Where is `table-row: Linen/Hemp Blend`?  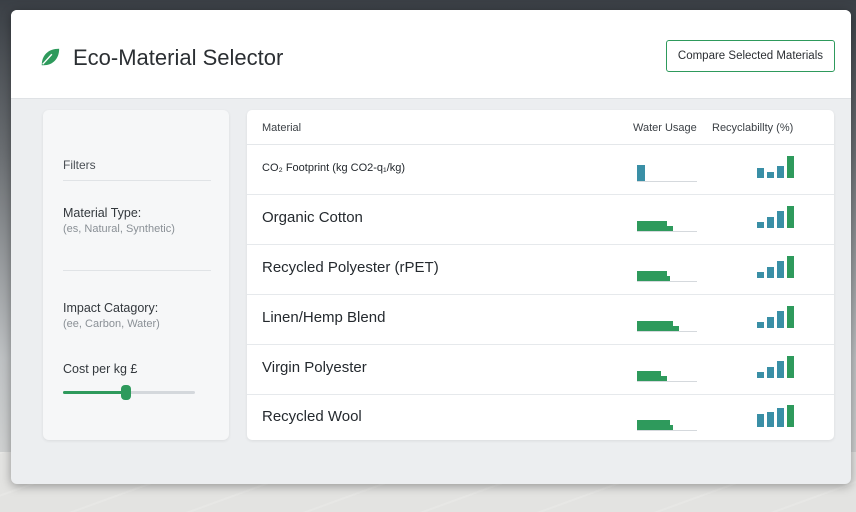 table-row: Linen/Hemp Blend is located at coordinates (540, 319).